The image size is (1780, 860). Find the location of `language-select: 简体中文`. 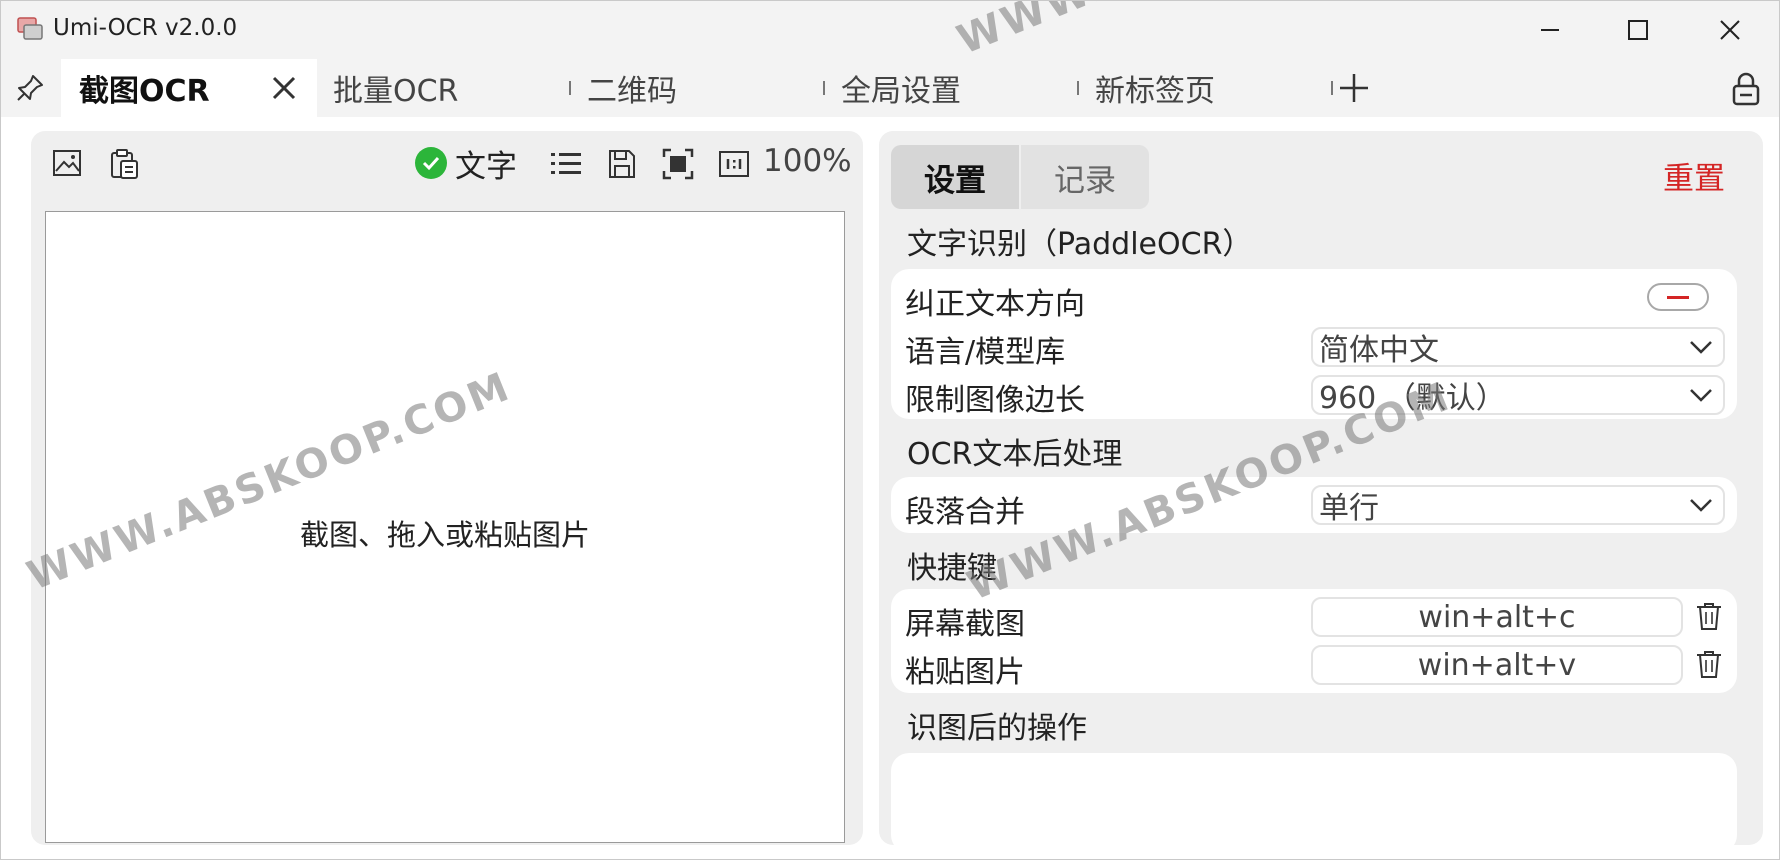

language-select: 简体中文 is located at coordinates (1518, 347).